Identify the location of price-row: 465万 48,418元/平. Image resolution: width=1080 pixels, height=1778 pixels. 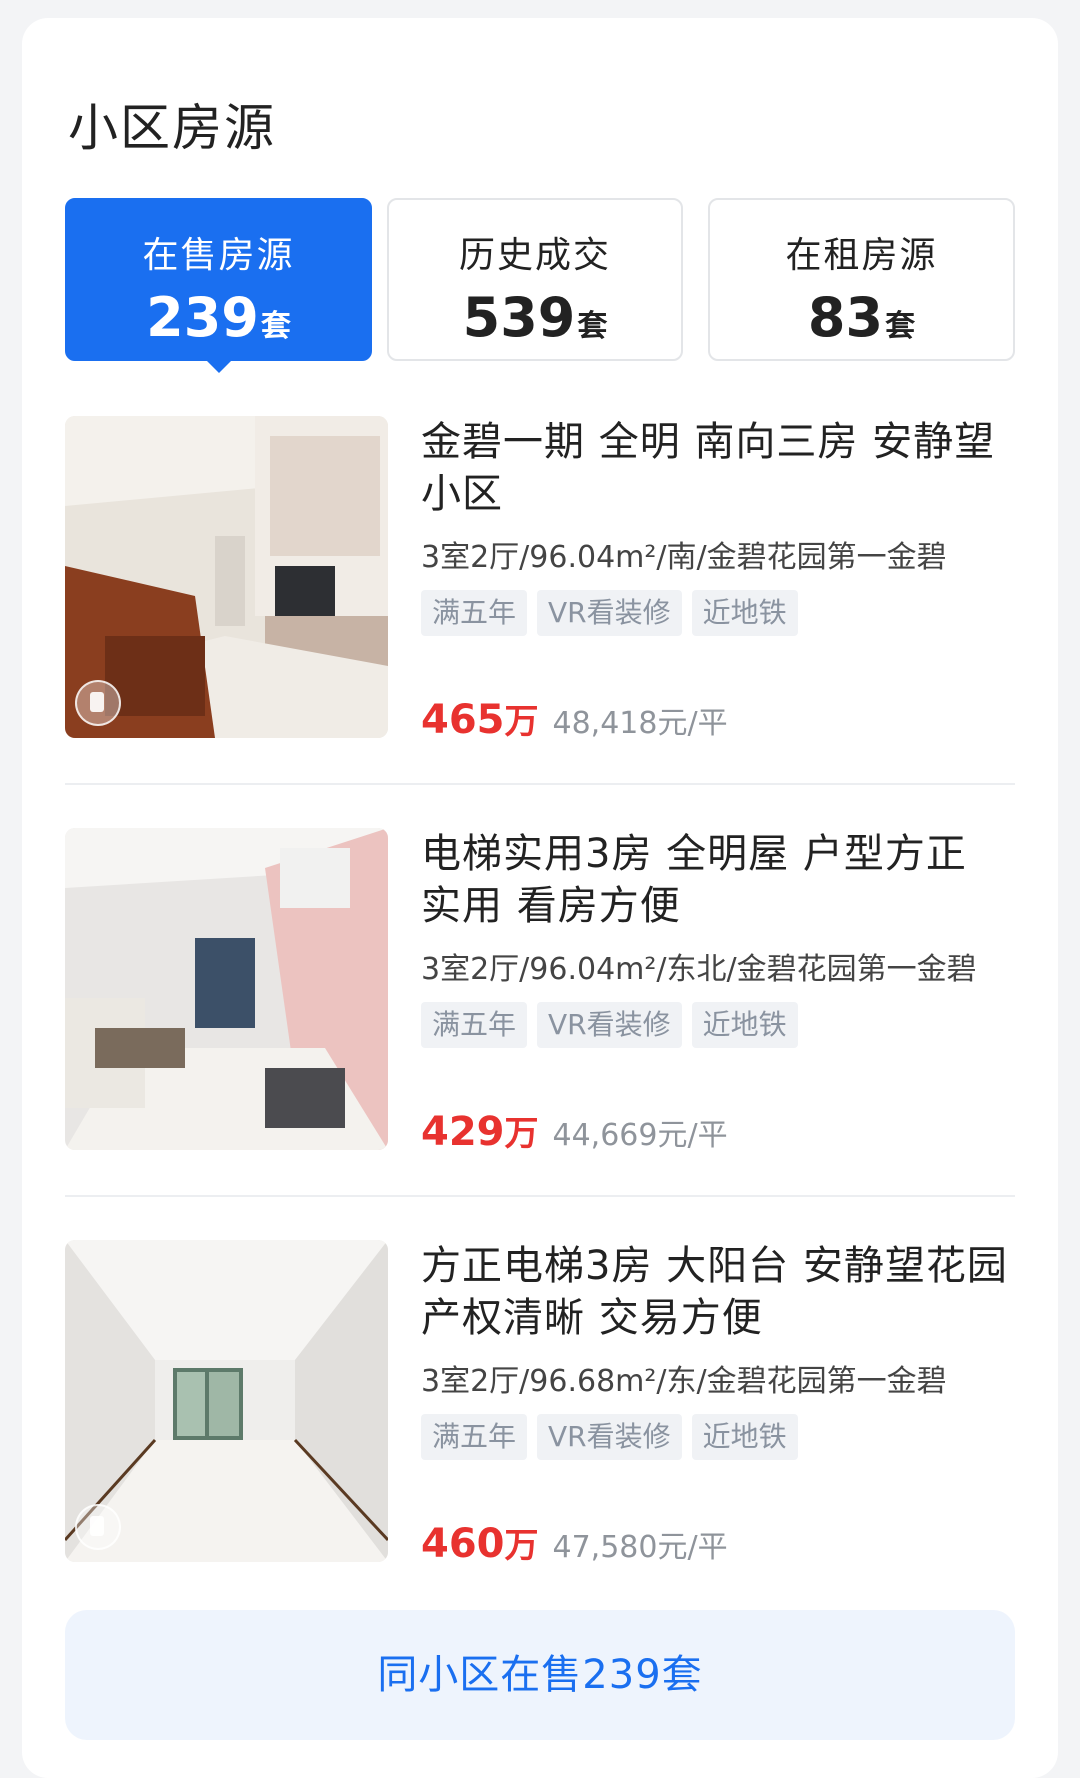
(574, 718).